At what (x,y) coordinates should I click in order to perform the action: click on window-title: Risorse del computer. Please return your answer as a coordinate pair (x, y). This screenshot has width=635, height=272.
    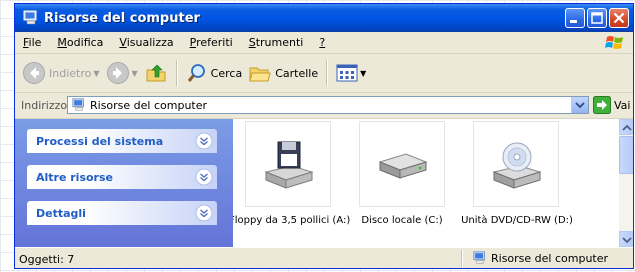
    Looking at the image, I should click on (122, 18).